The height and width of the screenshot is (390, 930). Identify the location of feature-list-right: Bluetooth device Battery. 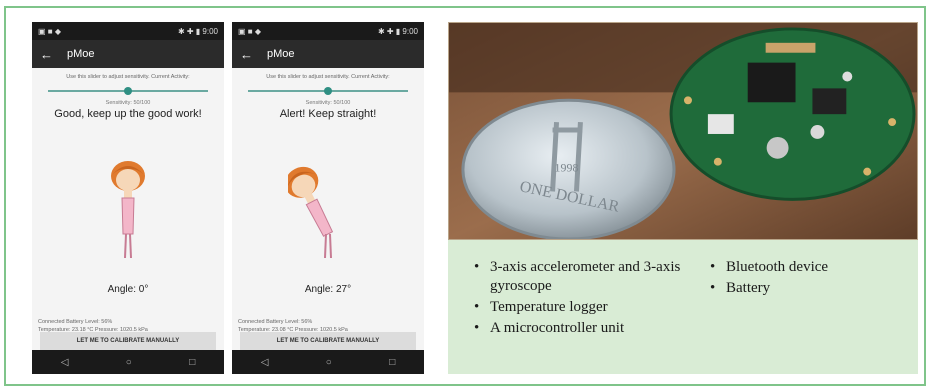
(810, 279).